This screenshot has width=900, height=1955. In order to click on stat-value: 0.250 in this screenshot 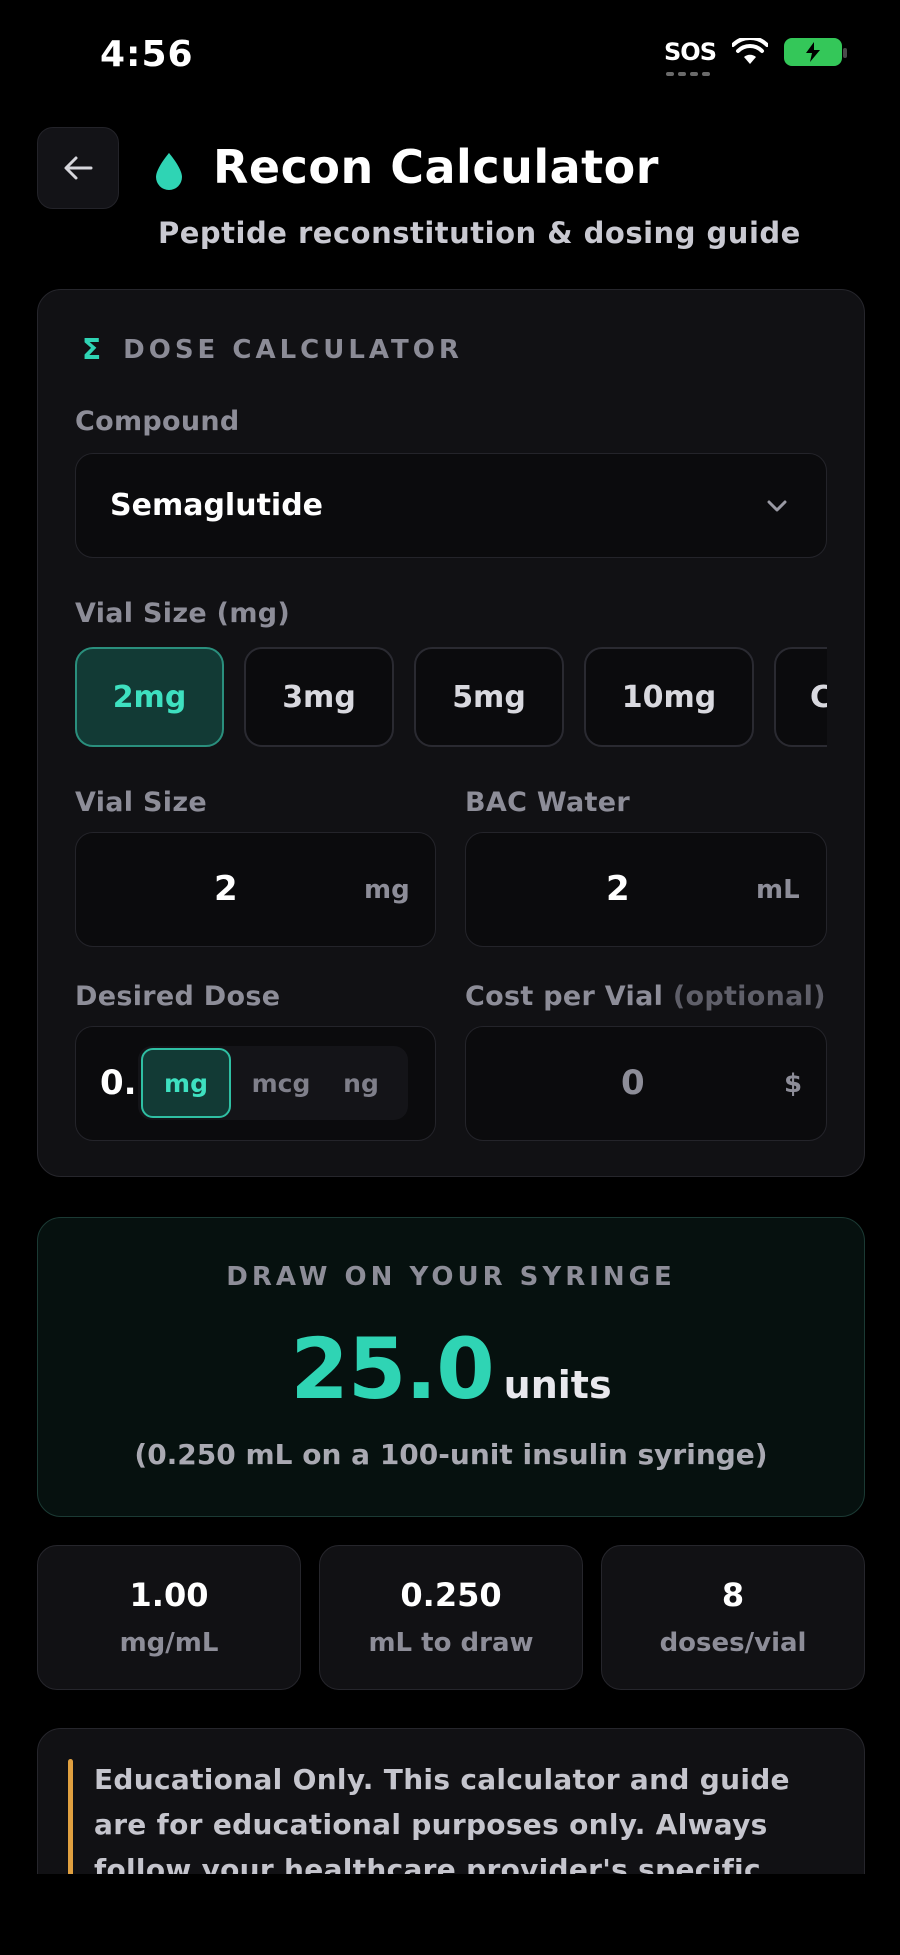, I will do `click(451, 1595)`.